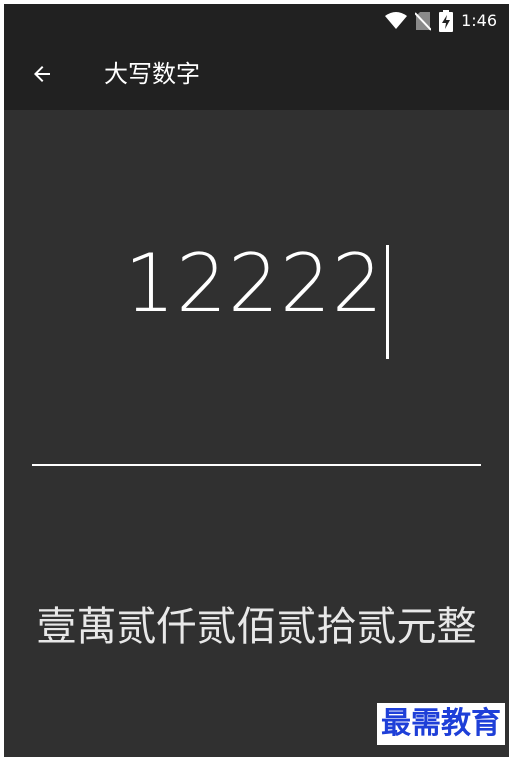 This screenshot has width=513, height=761. What do you see at coordinates (256, 627) in the screenshot?
I see `uppercase-result: 壹萬贰仟贰佰贰拾贰元整` at bounding box center [256, 627].